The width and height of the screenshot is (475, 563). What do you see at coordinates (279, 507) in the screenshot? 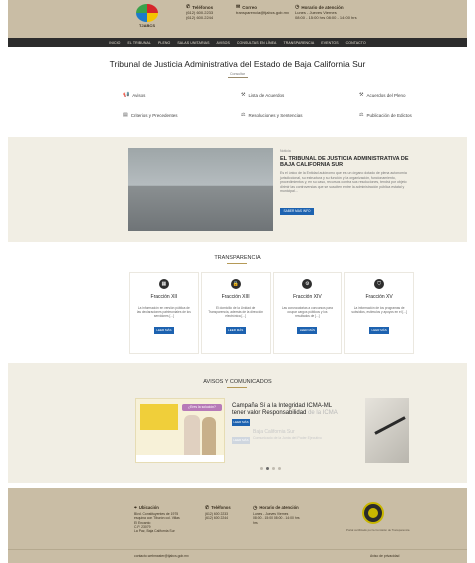
I see `footer-hours-title: Horario de atención` at bounding box center [279, 507].